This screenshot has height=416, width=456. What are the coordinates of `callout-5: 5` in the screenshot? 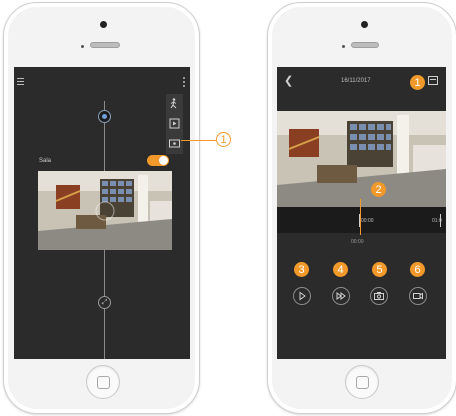 It's located at (379, 269).